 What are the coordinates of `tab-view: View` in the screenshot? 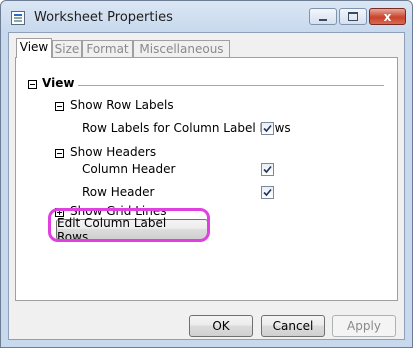 It's located at (34, 48).